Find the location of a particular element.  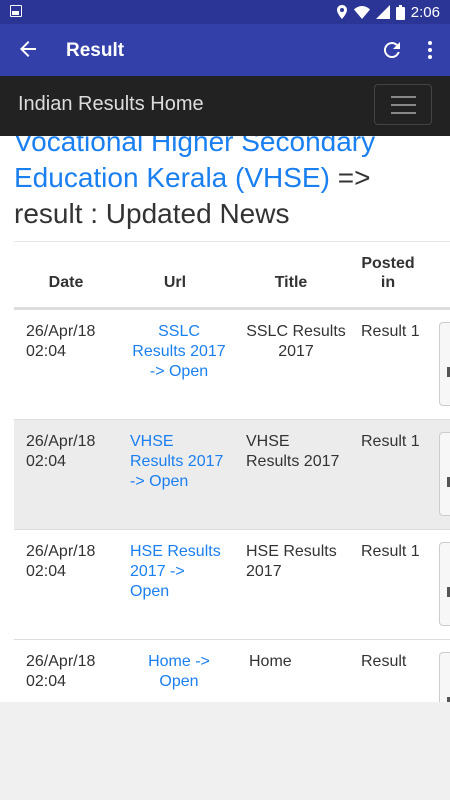

row-url-link: VHSE Results 2017 -> Open is located at coordinates (176, 461).